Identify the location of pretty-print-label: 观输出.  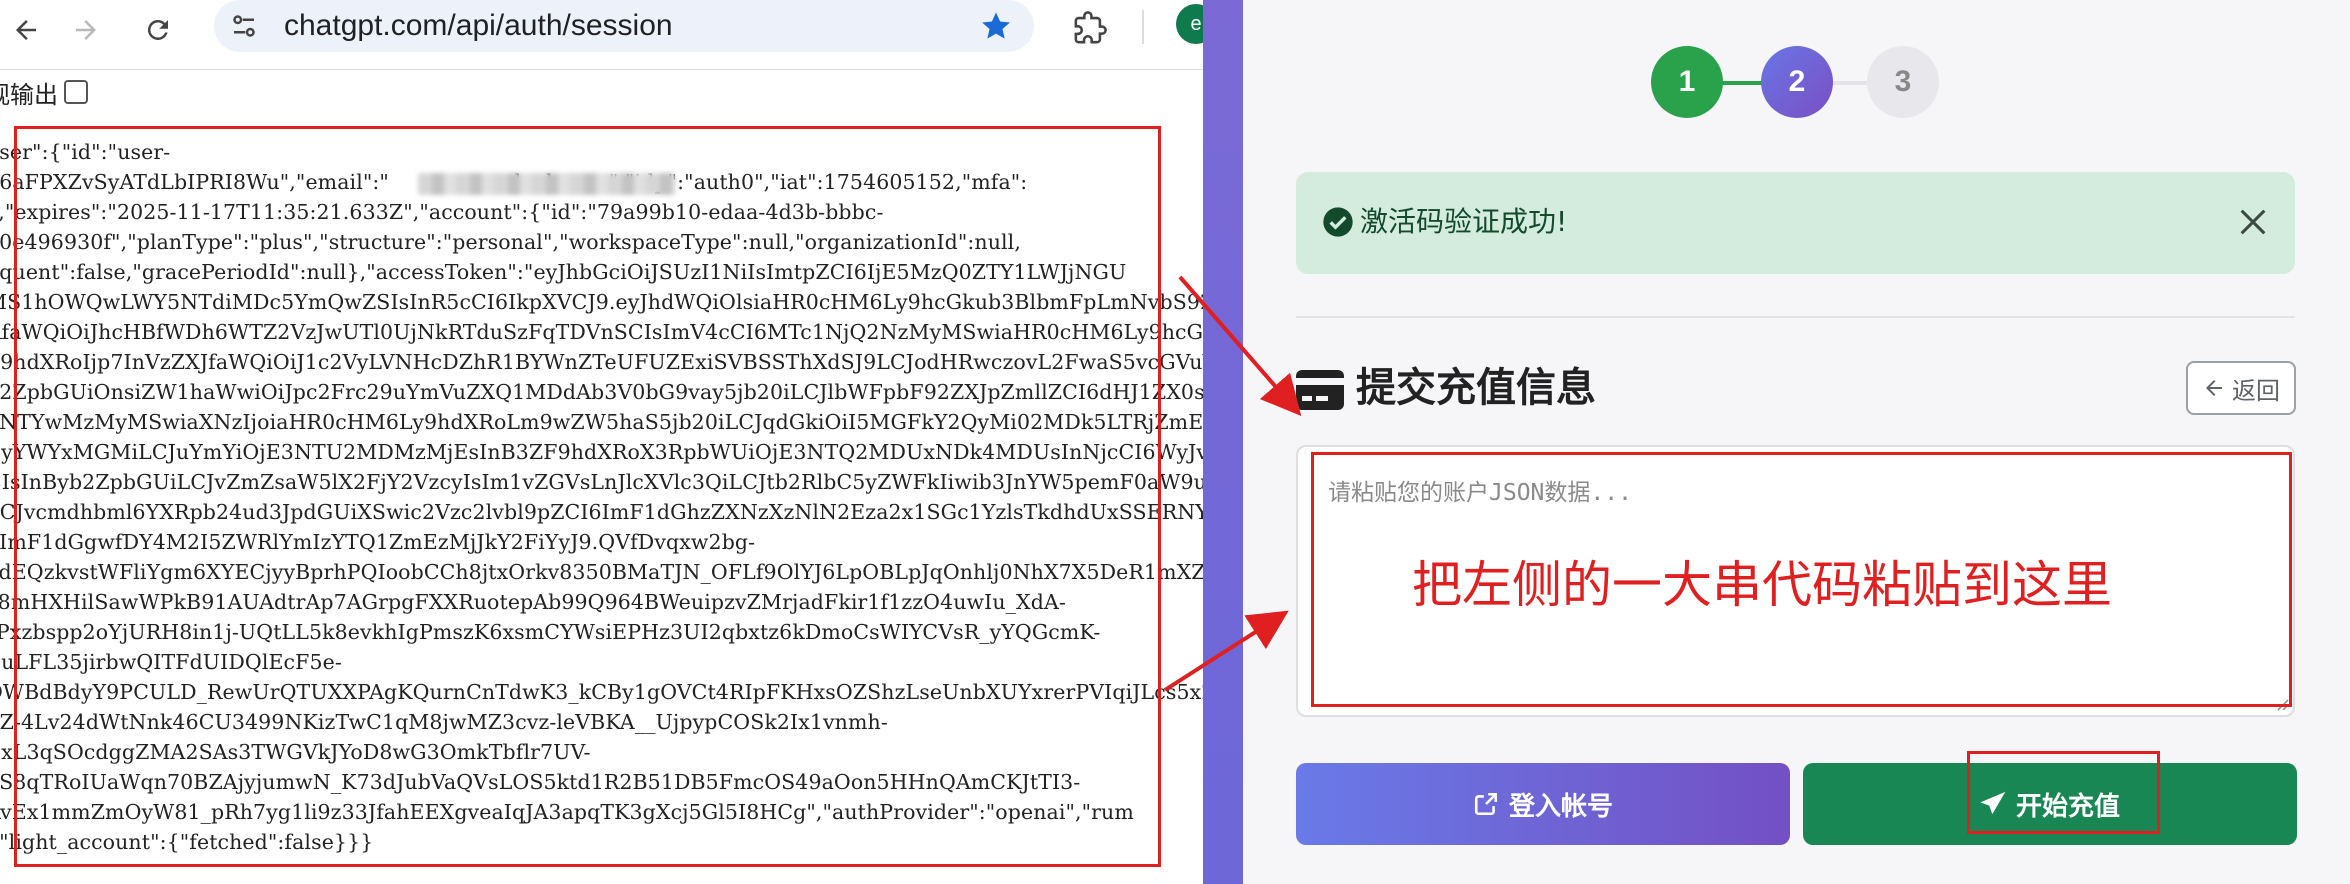
(29, 94).